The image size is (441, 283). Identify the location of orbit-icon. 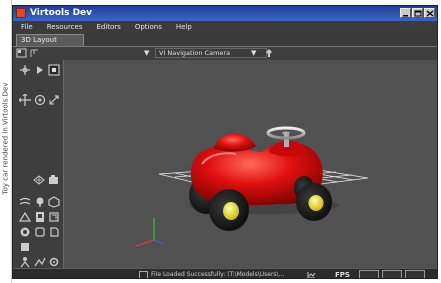
(40, 100).